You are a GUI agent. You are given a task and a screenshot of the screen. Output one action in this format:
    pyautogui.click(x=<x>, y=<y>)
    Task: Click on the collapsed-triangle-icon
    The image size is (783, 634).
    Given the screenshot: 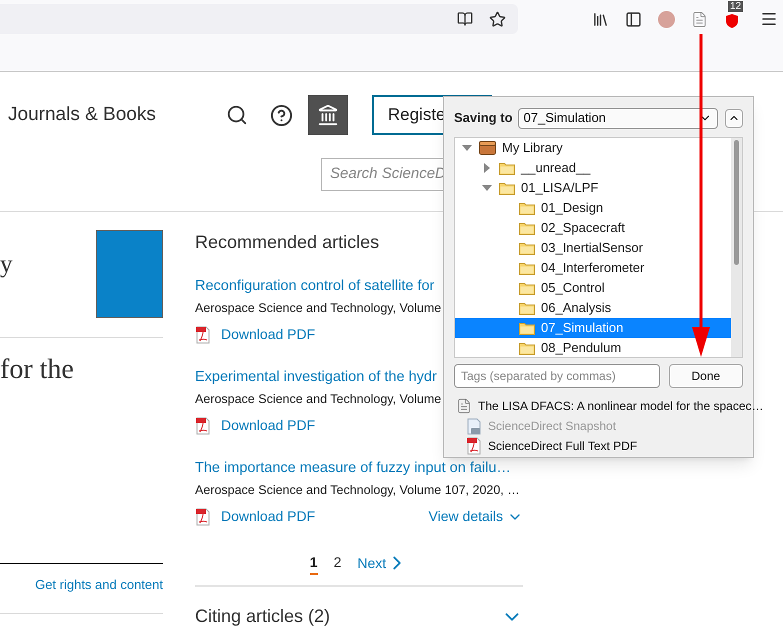 What is the action you would take?
    pyautogui.click(x=487, y=168)
    